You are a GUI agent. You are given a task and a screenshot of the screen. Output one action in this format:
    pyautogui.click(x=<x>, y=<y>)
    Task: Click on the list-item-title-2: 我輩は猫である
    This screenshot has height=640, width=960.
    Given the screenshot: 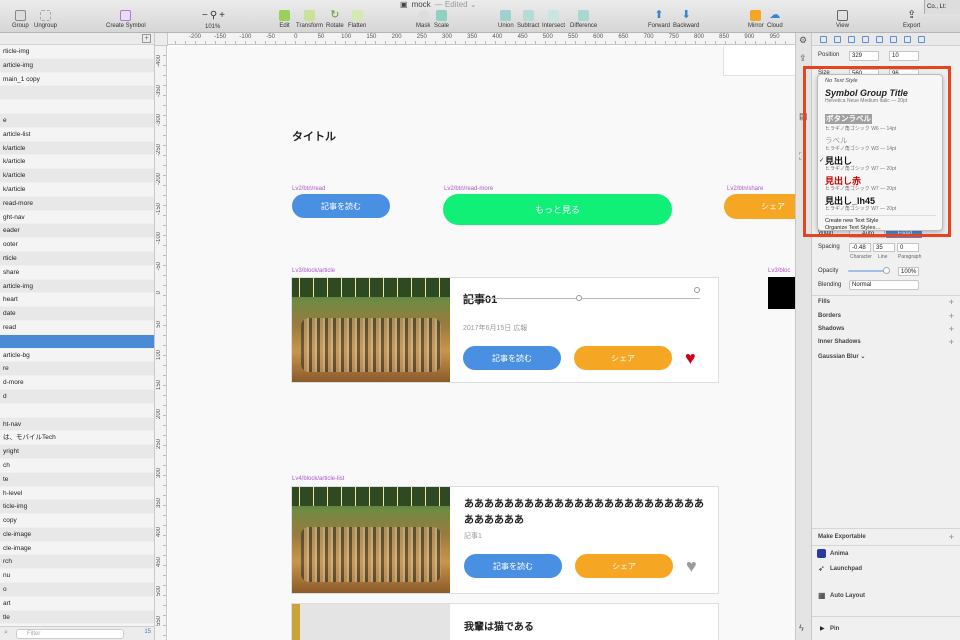 What is the action you would take?
    pyautogui.click(x=499, y=625)
    